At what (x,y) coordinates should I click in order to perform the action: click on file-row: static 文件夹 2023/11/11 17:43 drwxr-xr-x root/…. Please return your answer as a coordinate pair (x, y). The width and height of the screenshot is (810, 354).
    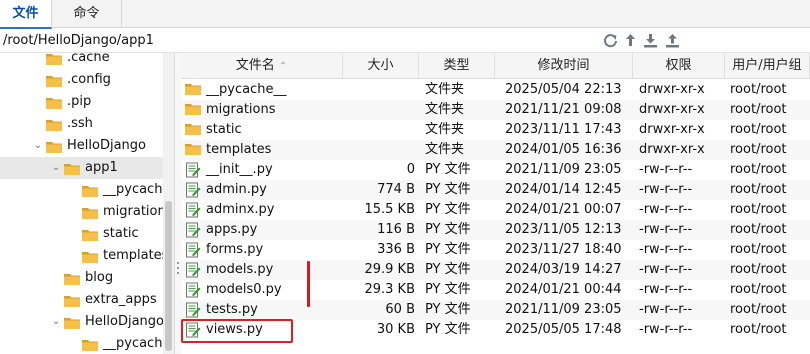
    Looking at the image, I should click on (495, 130).